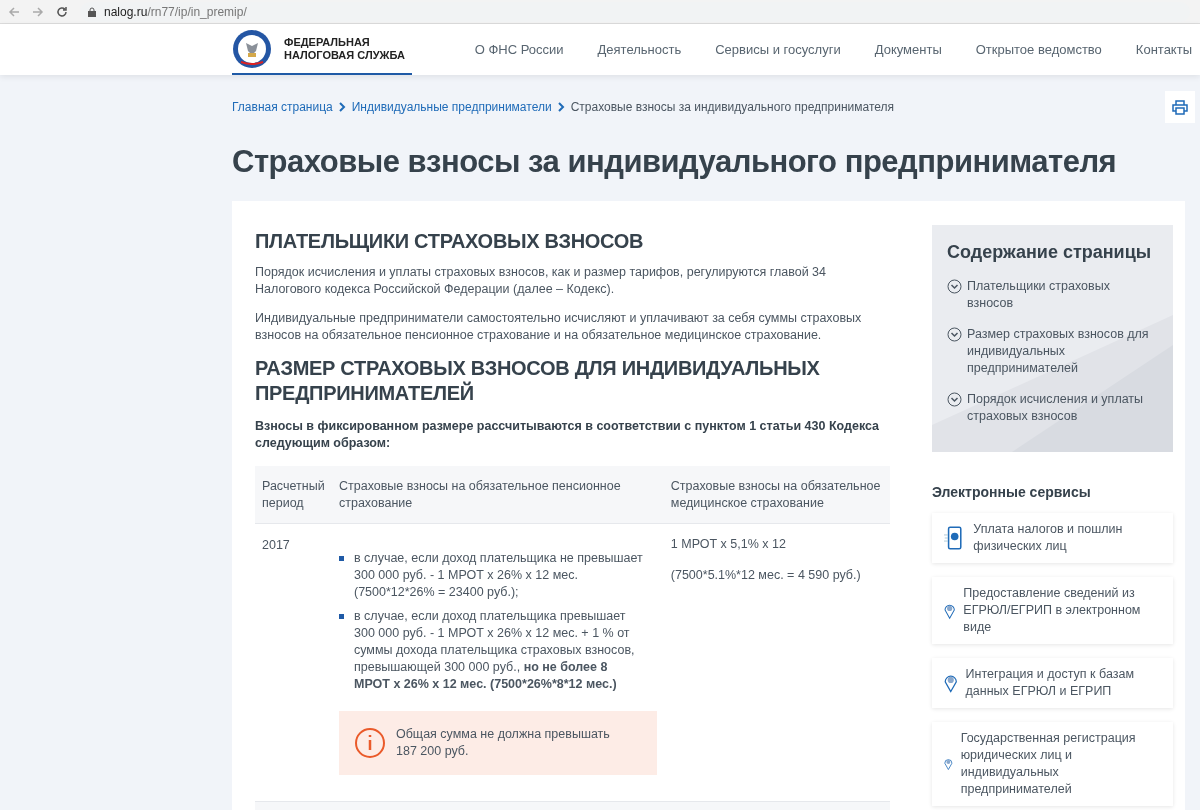  Describe the element at coordinates (451, 107) in the screenshot. I see `breadcrumb-link: Индивидуальные предприниматели` at that location.